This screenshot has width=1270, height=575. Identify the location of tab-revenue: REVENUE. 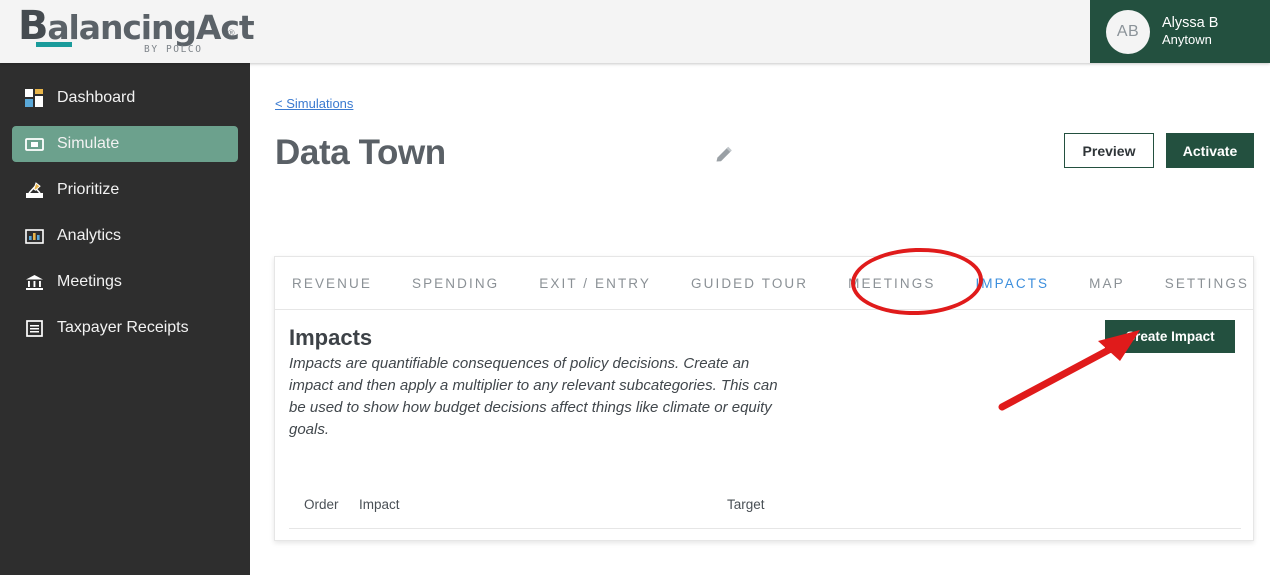
(332, 283).